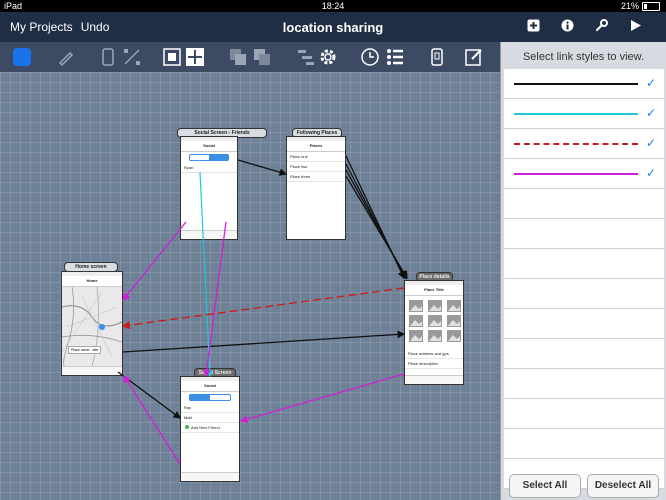 This screenshot has width=666, height=500. What do you see at coordinates (533, 25) in the screenshot?
I see `add-icon` at bounding box center [533, 25].